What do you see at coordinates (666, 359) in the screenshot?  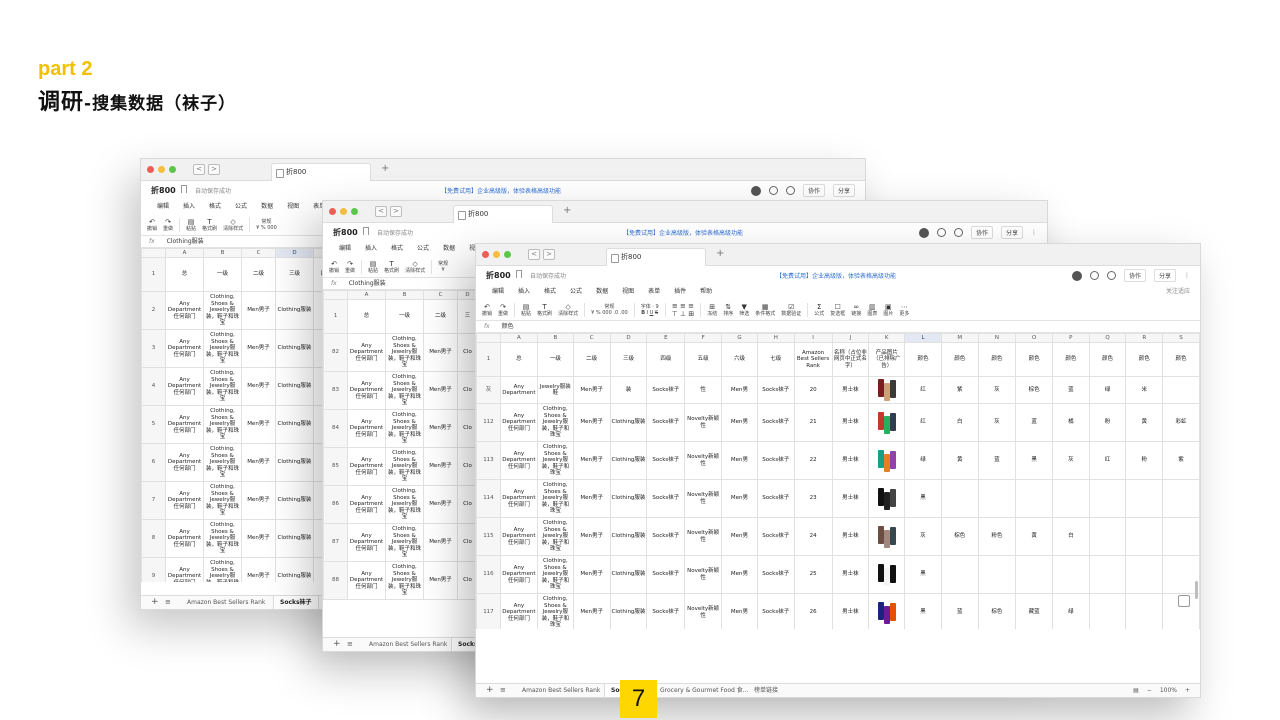 I see `header-cell: 四级` at bounding box center [666, 359].